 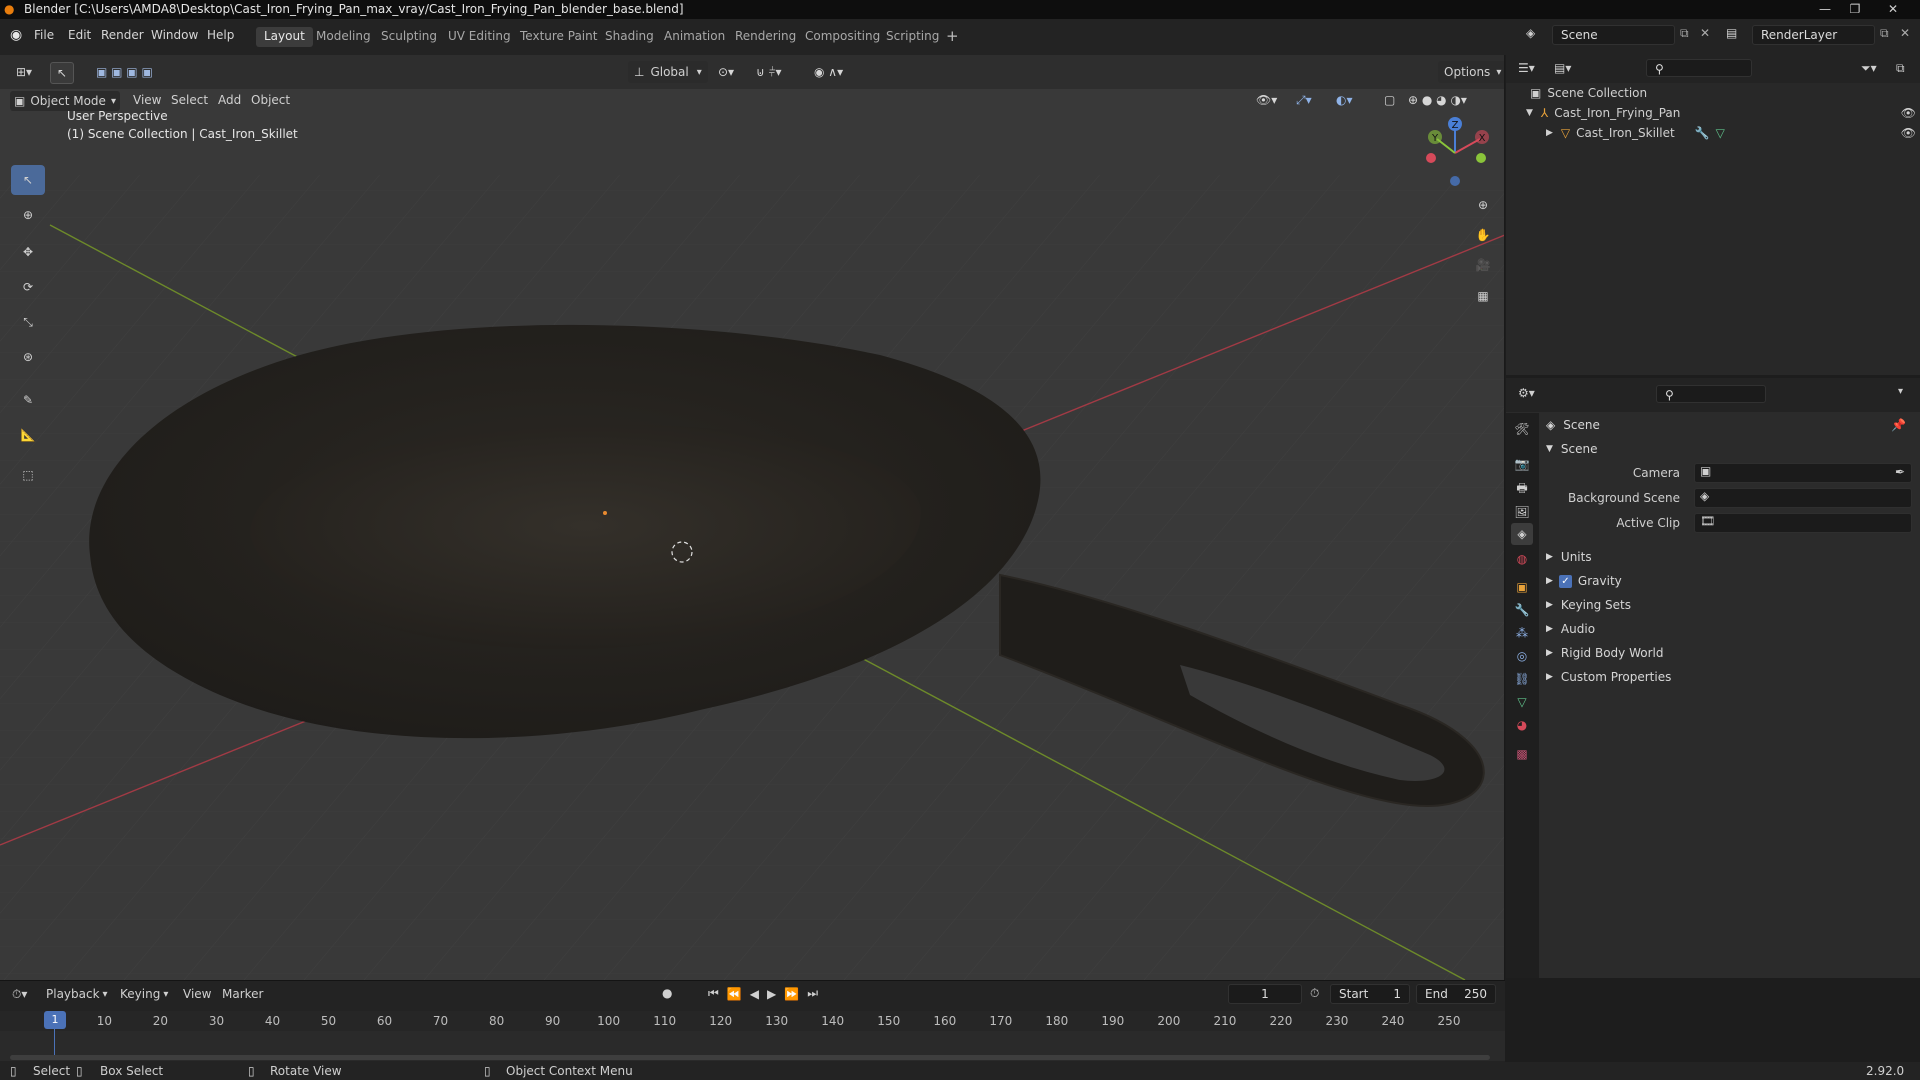 What do you see at coordinates (28, 400) in the screenshot?
I see `annotate-tool: ✎` at bounding box center [28, 400].